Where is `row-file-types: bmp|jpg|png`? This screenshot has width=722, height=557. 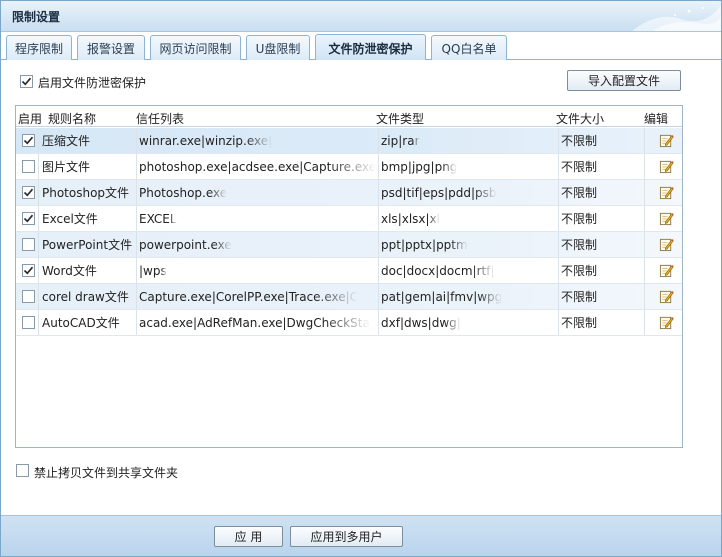
row-file-types: bmp|jpg|png is located at coordinates (468, 166).